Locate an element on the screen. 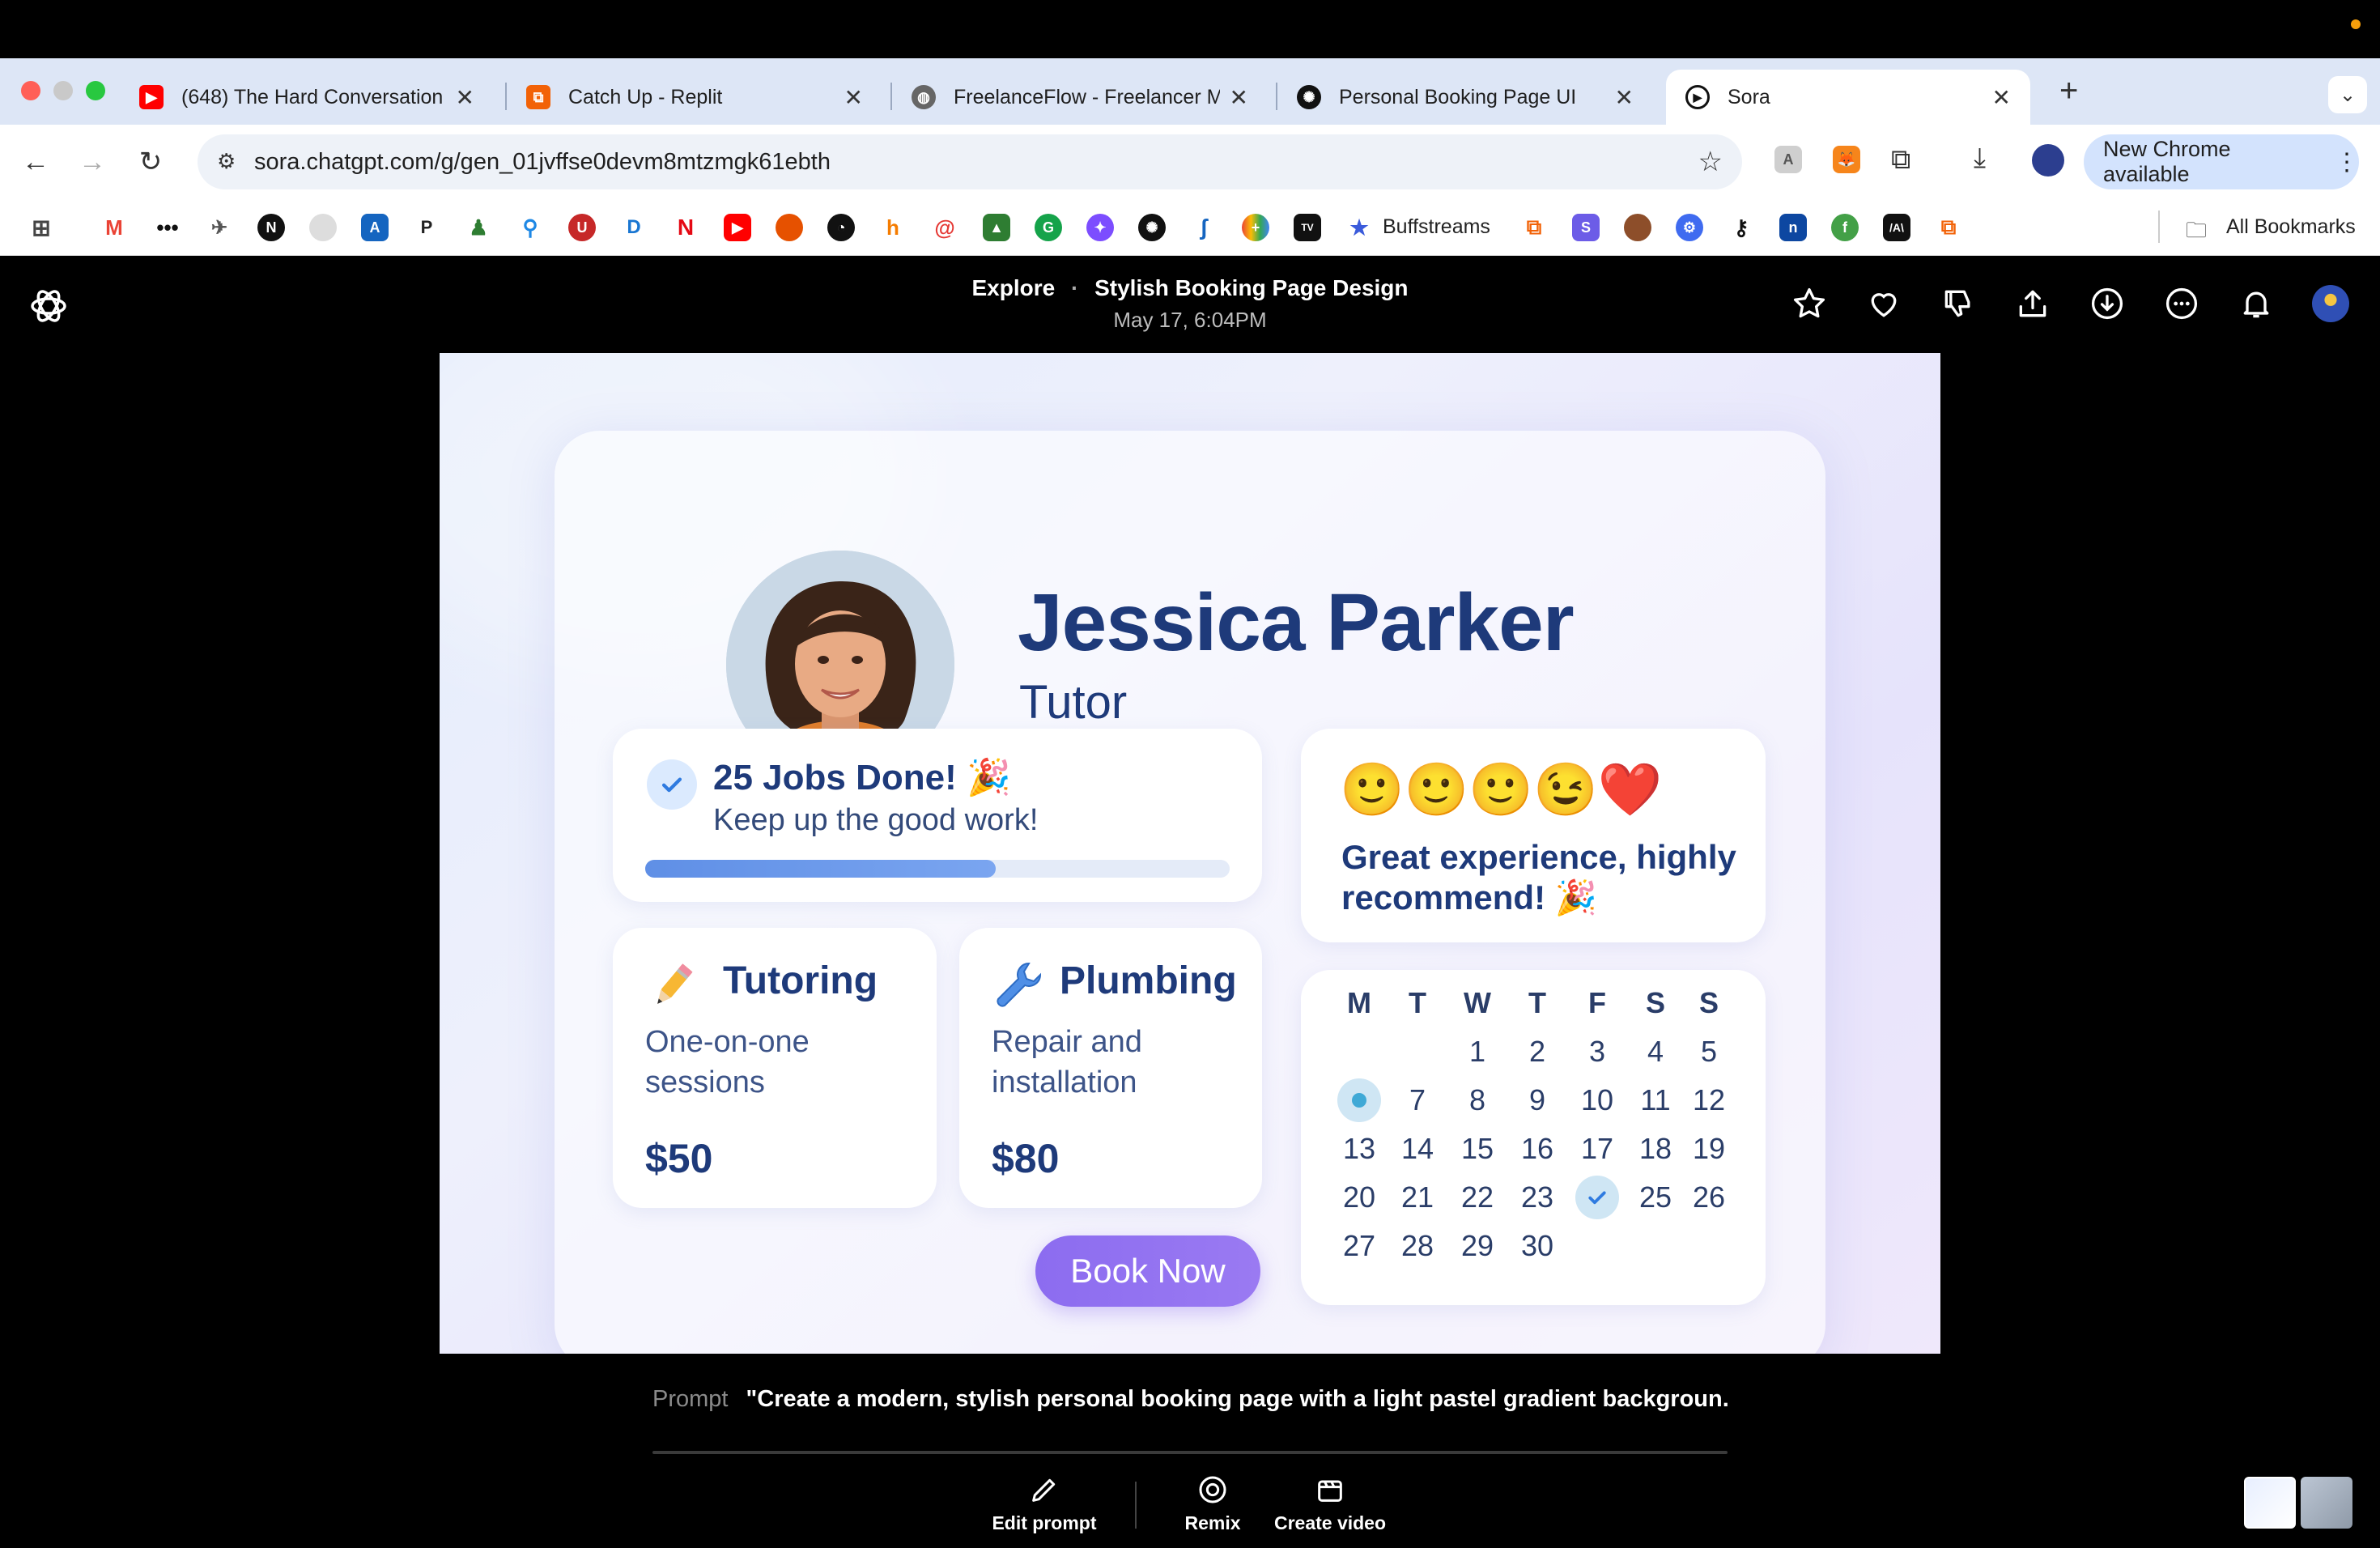  bookmark-key-icon: ⚷ is located at coordinates (1742, 227).